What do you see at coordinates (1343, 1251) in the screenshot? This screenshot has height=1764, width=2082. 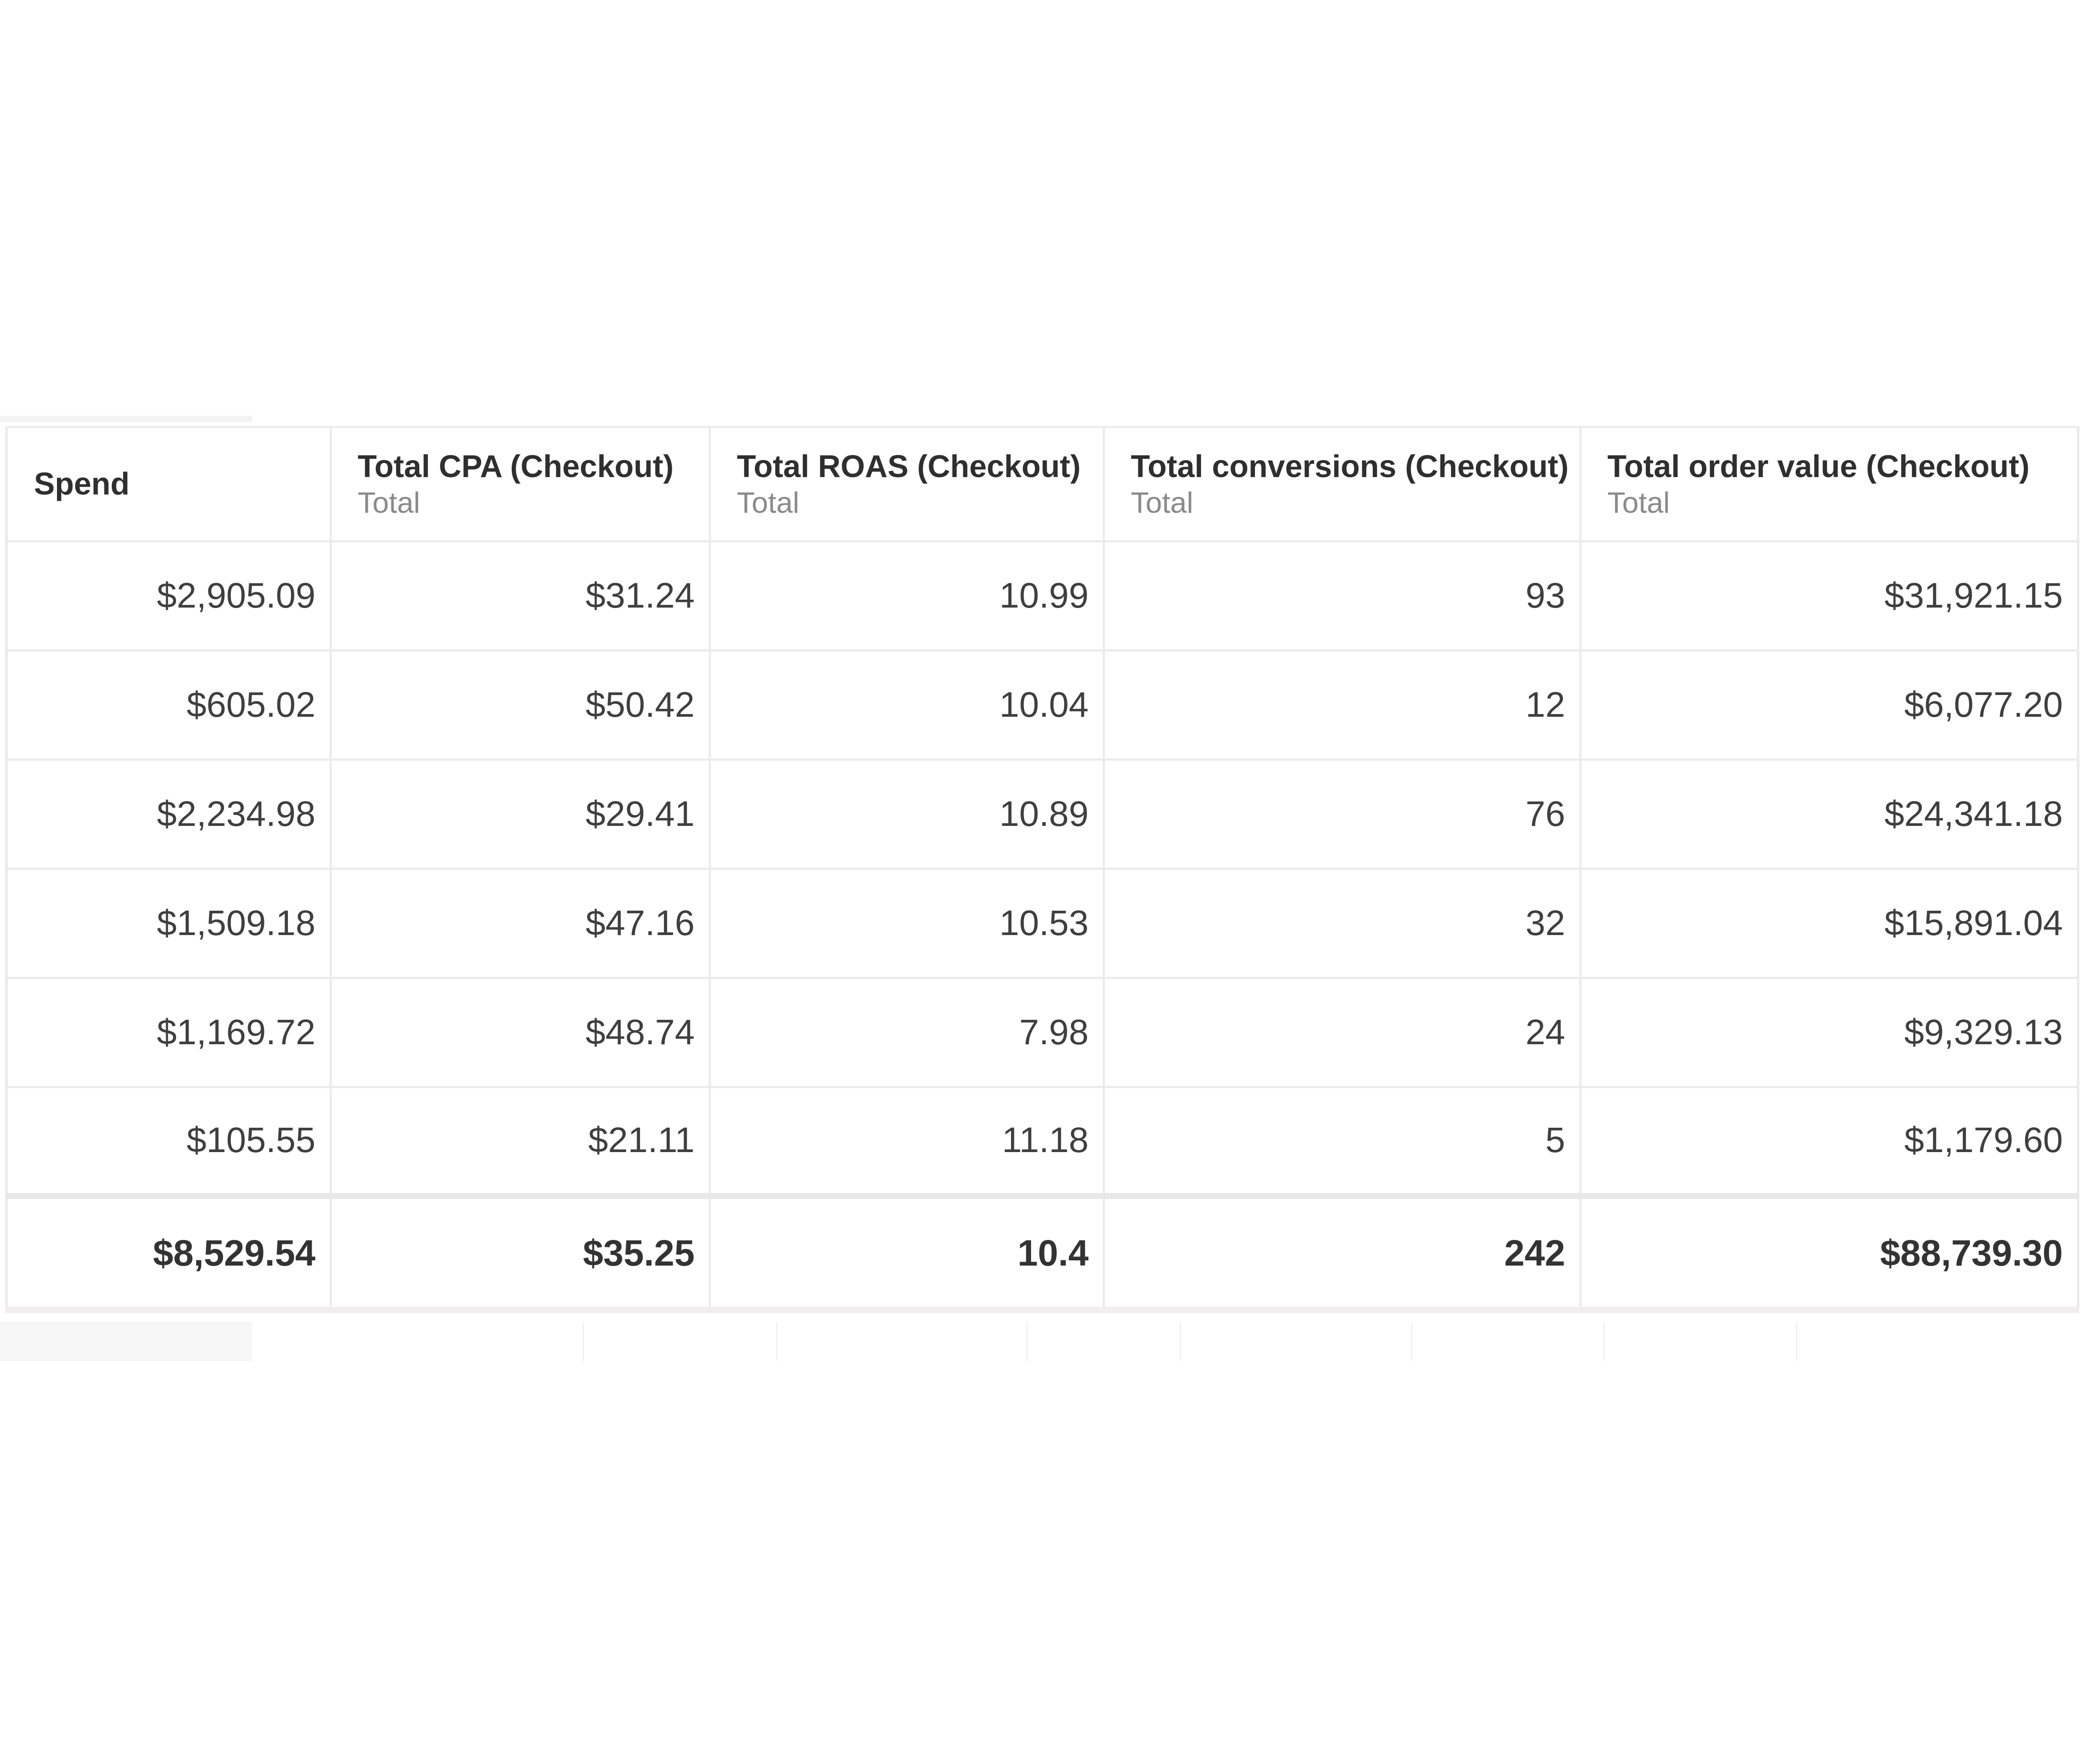 I see `total-conversions: 242` at bounding box center [1343, 1251].